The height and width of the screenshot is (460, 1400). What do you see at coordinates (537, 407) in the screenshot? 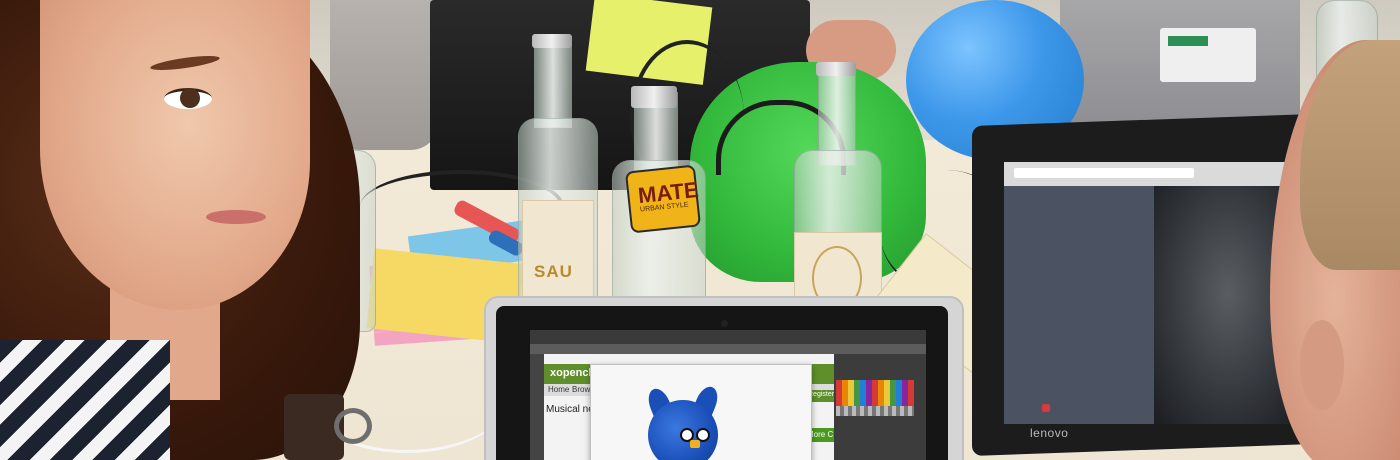
I see `tools-panel` at bounding box center [537, 407].